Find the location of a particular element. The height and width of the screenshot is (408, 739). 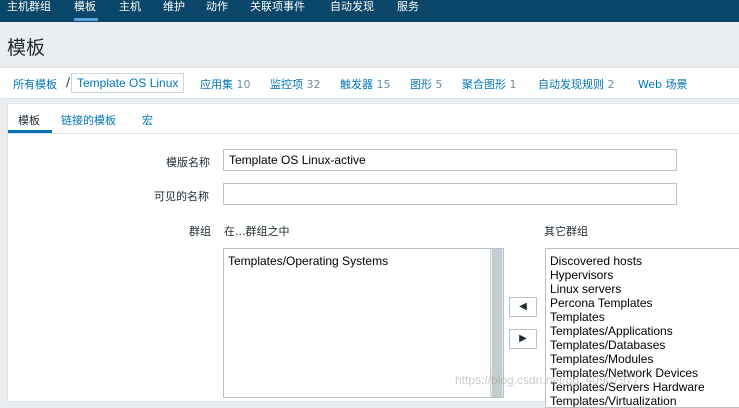

watermark: https://blog.csdn.net/qq_40907977 is located at coordinates (547, 380).